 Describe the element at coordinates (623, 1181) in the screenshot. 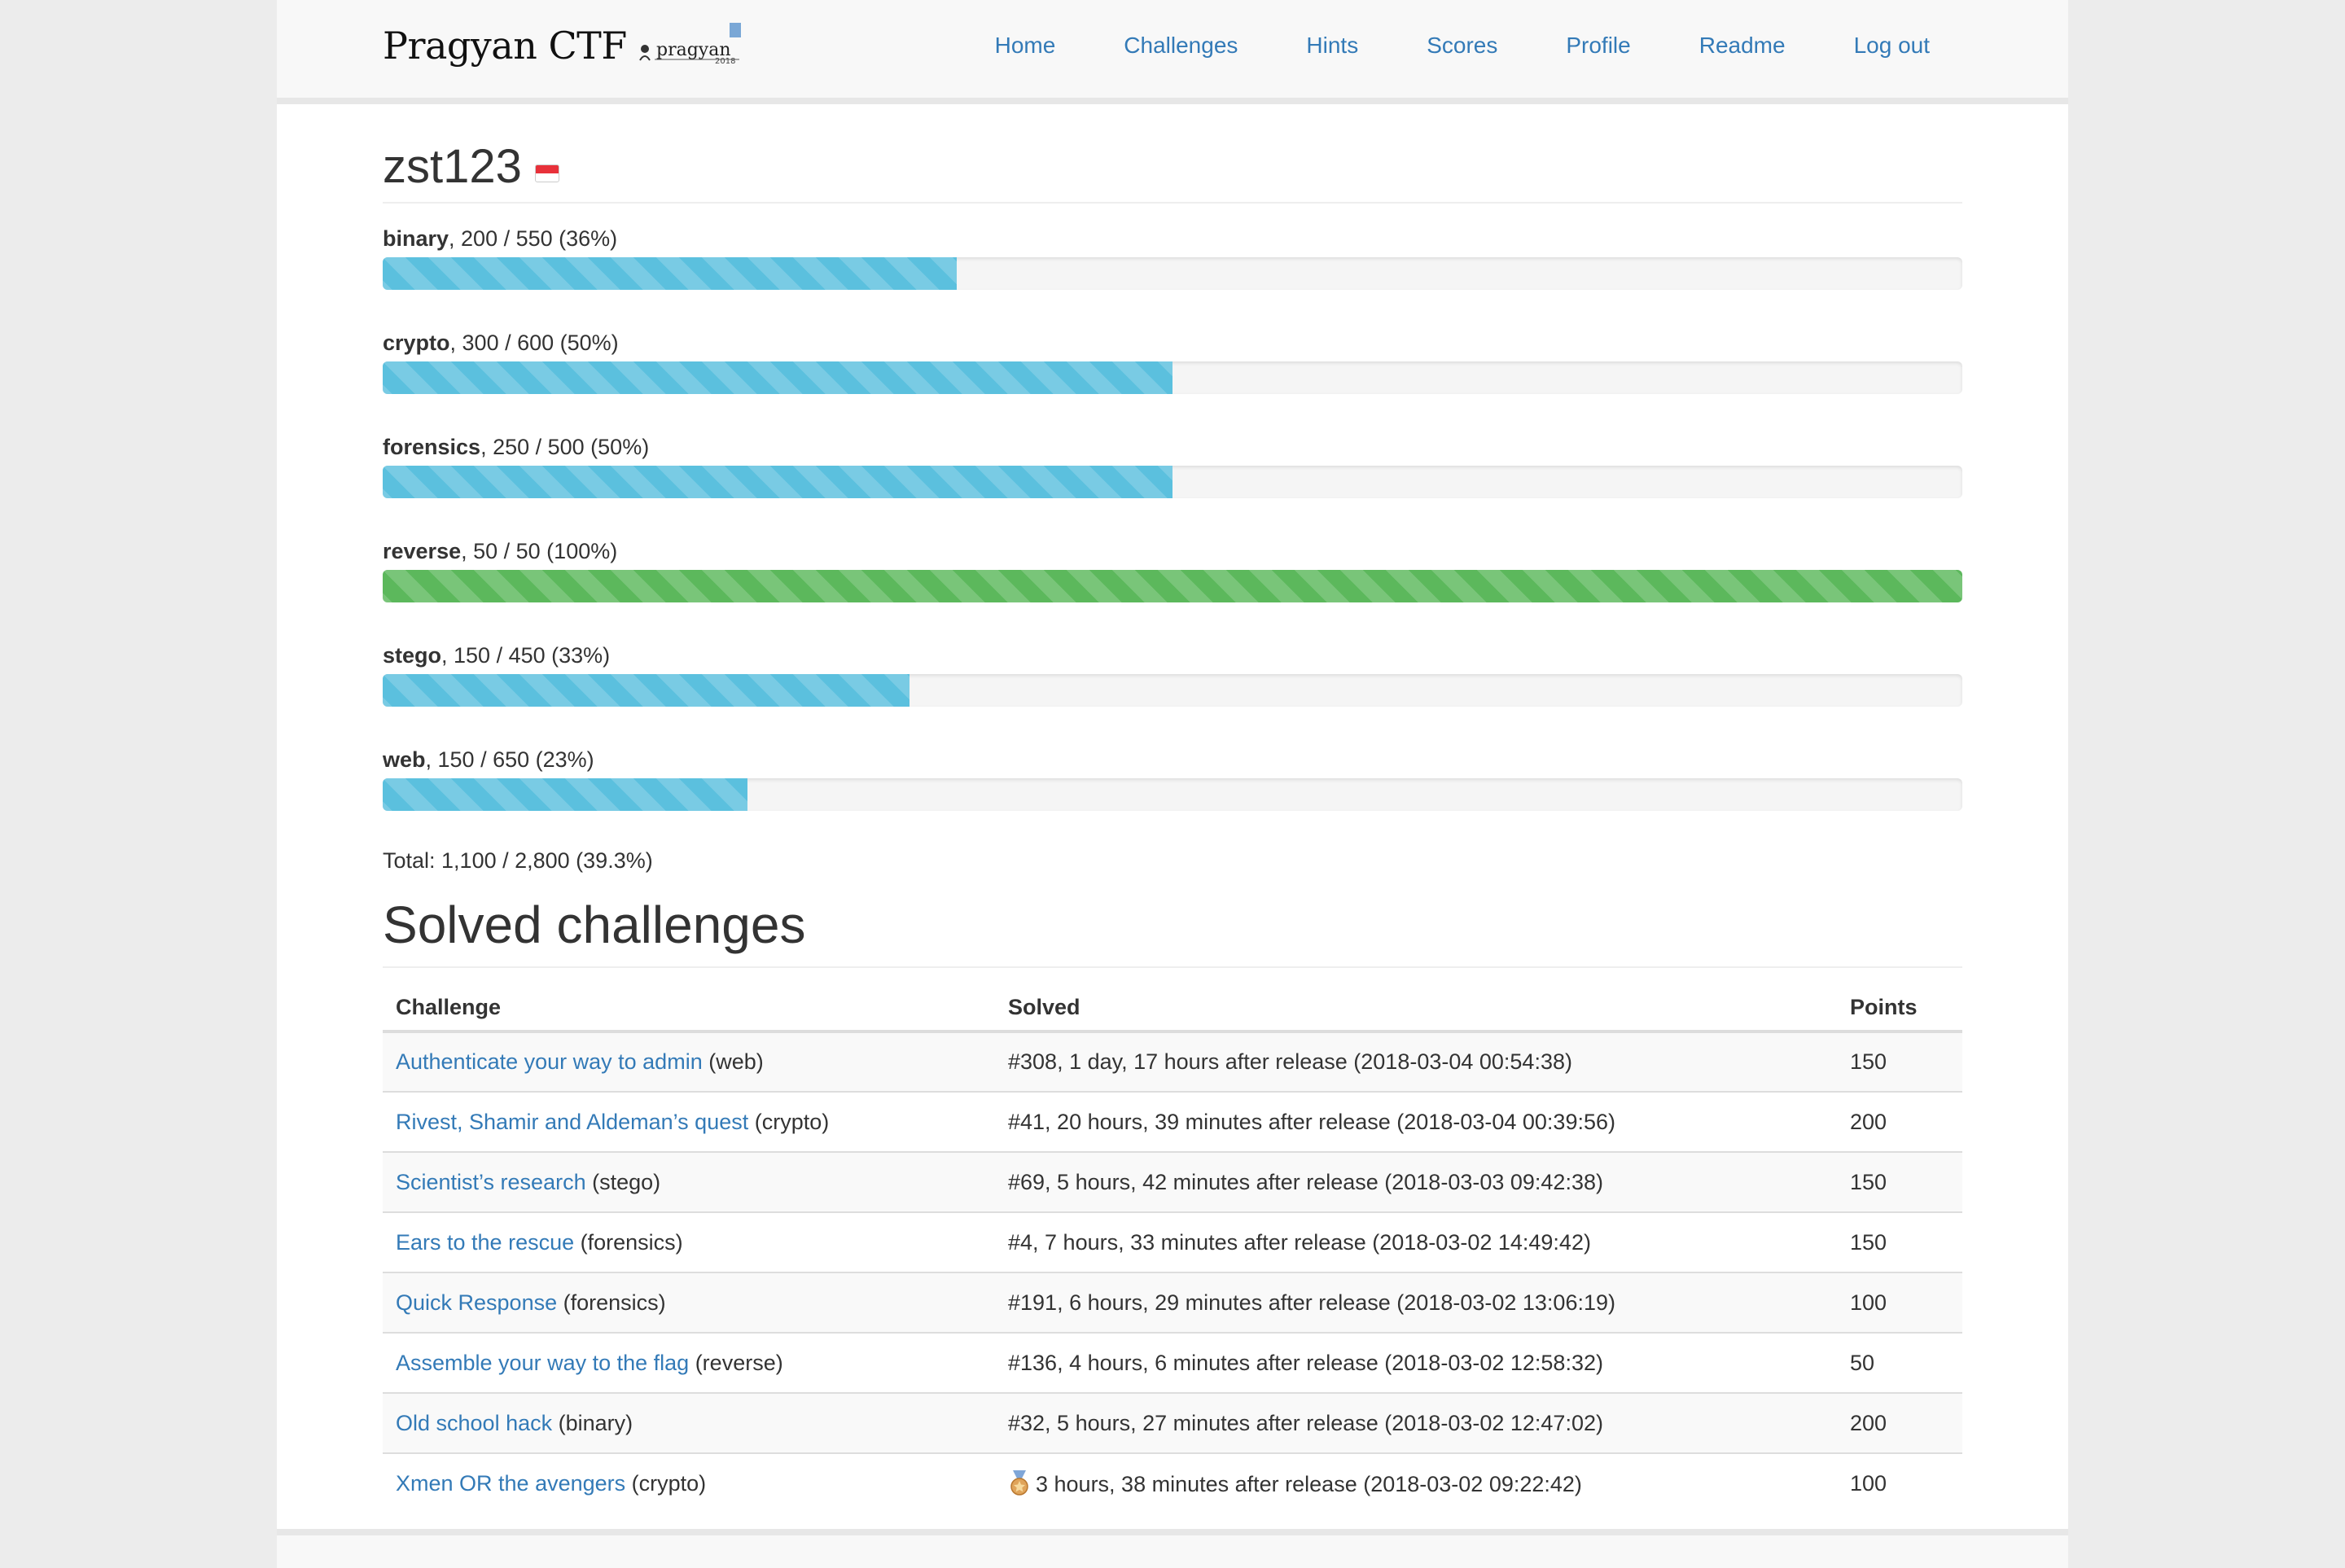

I see `challenge-category: (stego)` at that location.